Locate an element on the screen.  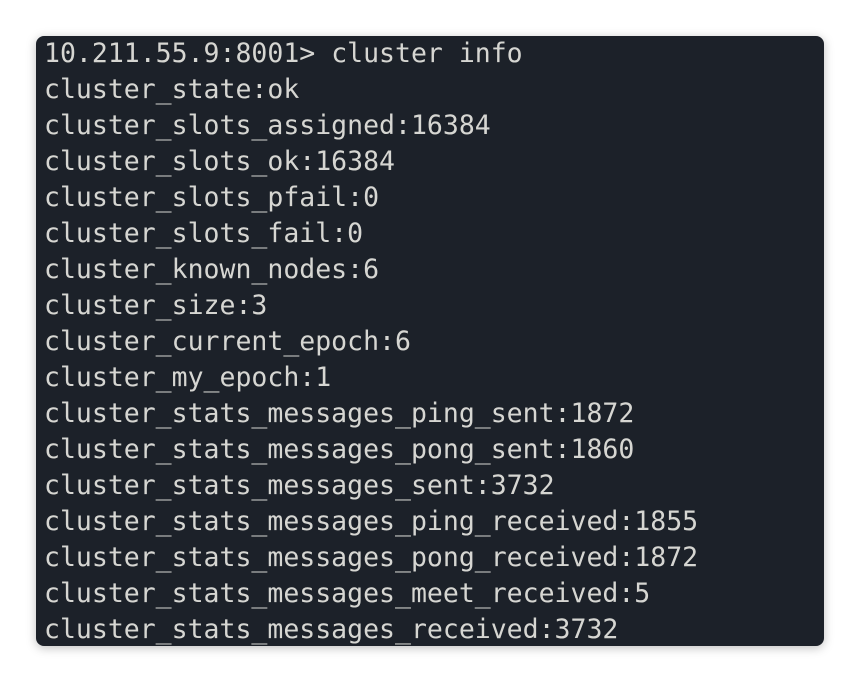
command-line: 10.211.55.9:8001> cluster info is located at coordinates (434, 54).